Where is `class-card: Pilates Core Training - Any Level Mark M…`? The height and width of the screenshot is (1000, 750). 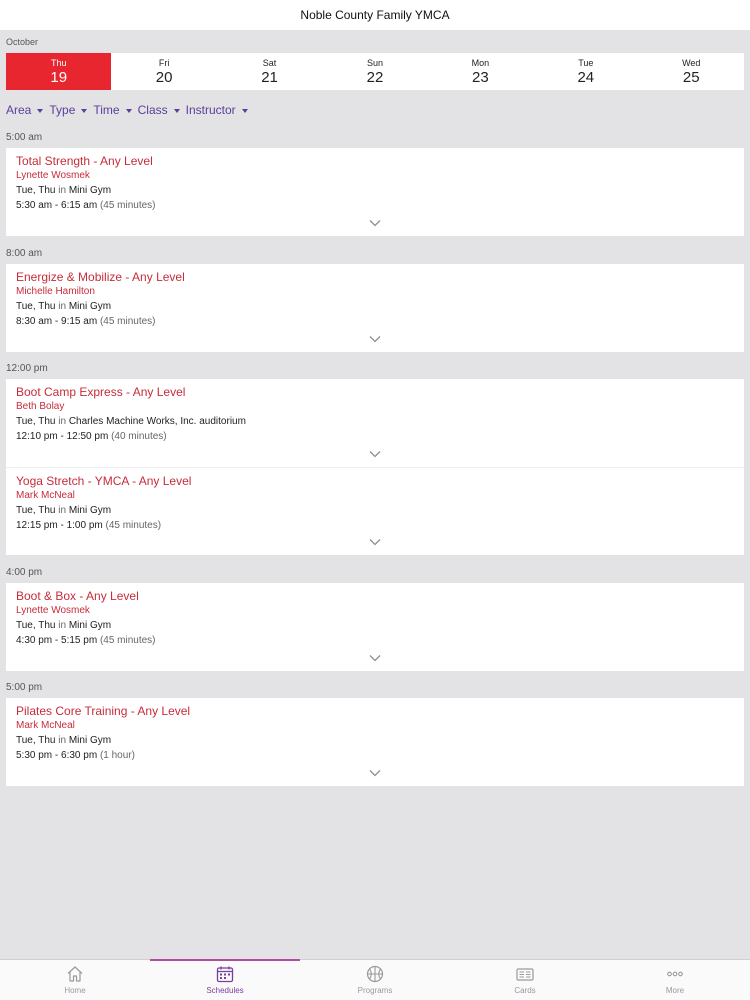
class-card: Pilates Core Training - Any Level Mark M… is located at coordinates (375, 742).